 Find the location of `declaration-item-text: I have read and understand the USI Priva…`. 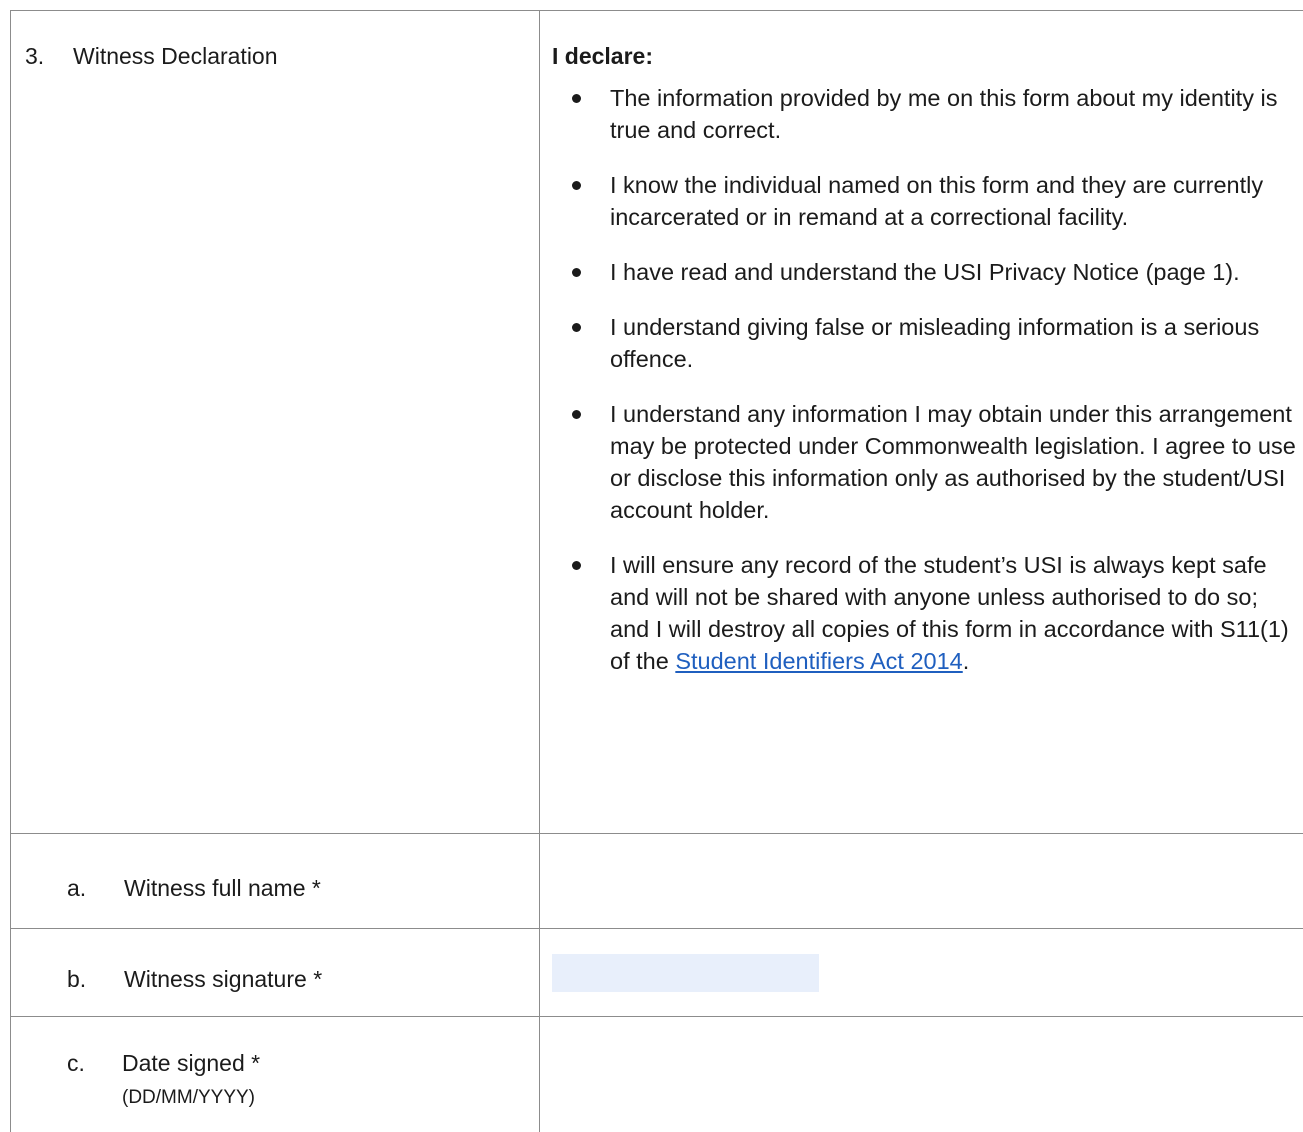

declaration-item-text: I have read and understand the USI Priva… is located at coordinates (925, 272).